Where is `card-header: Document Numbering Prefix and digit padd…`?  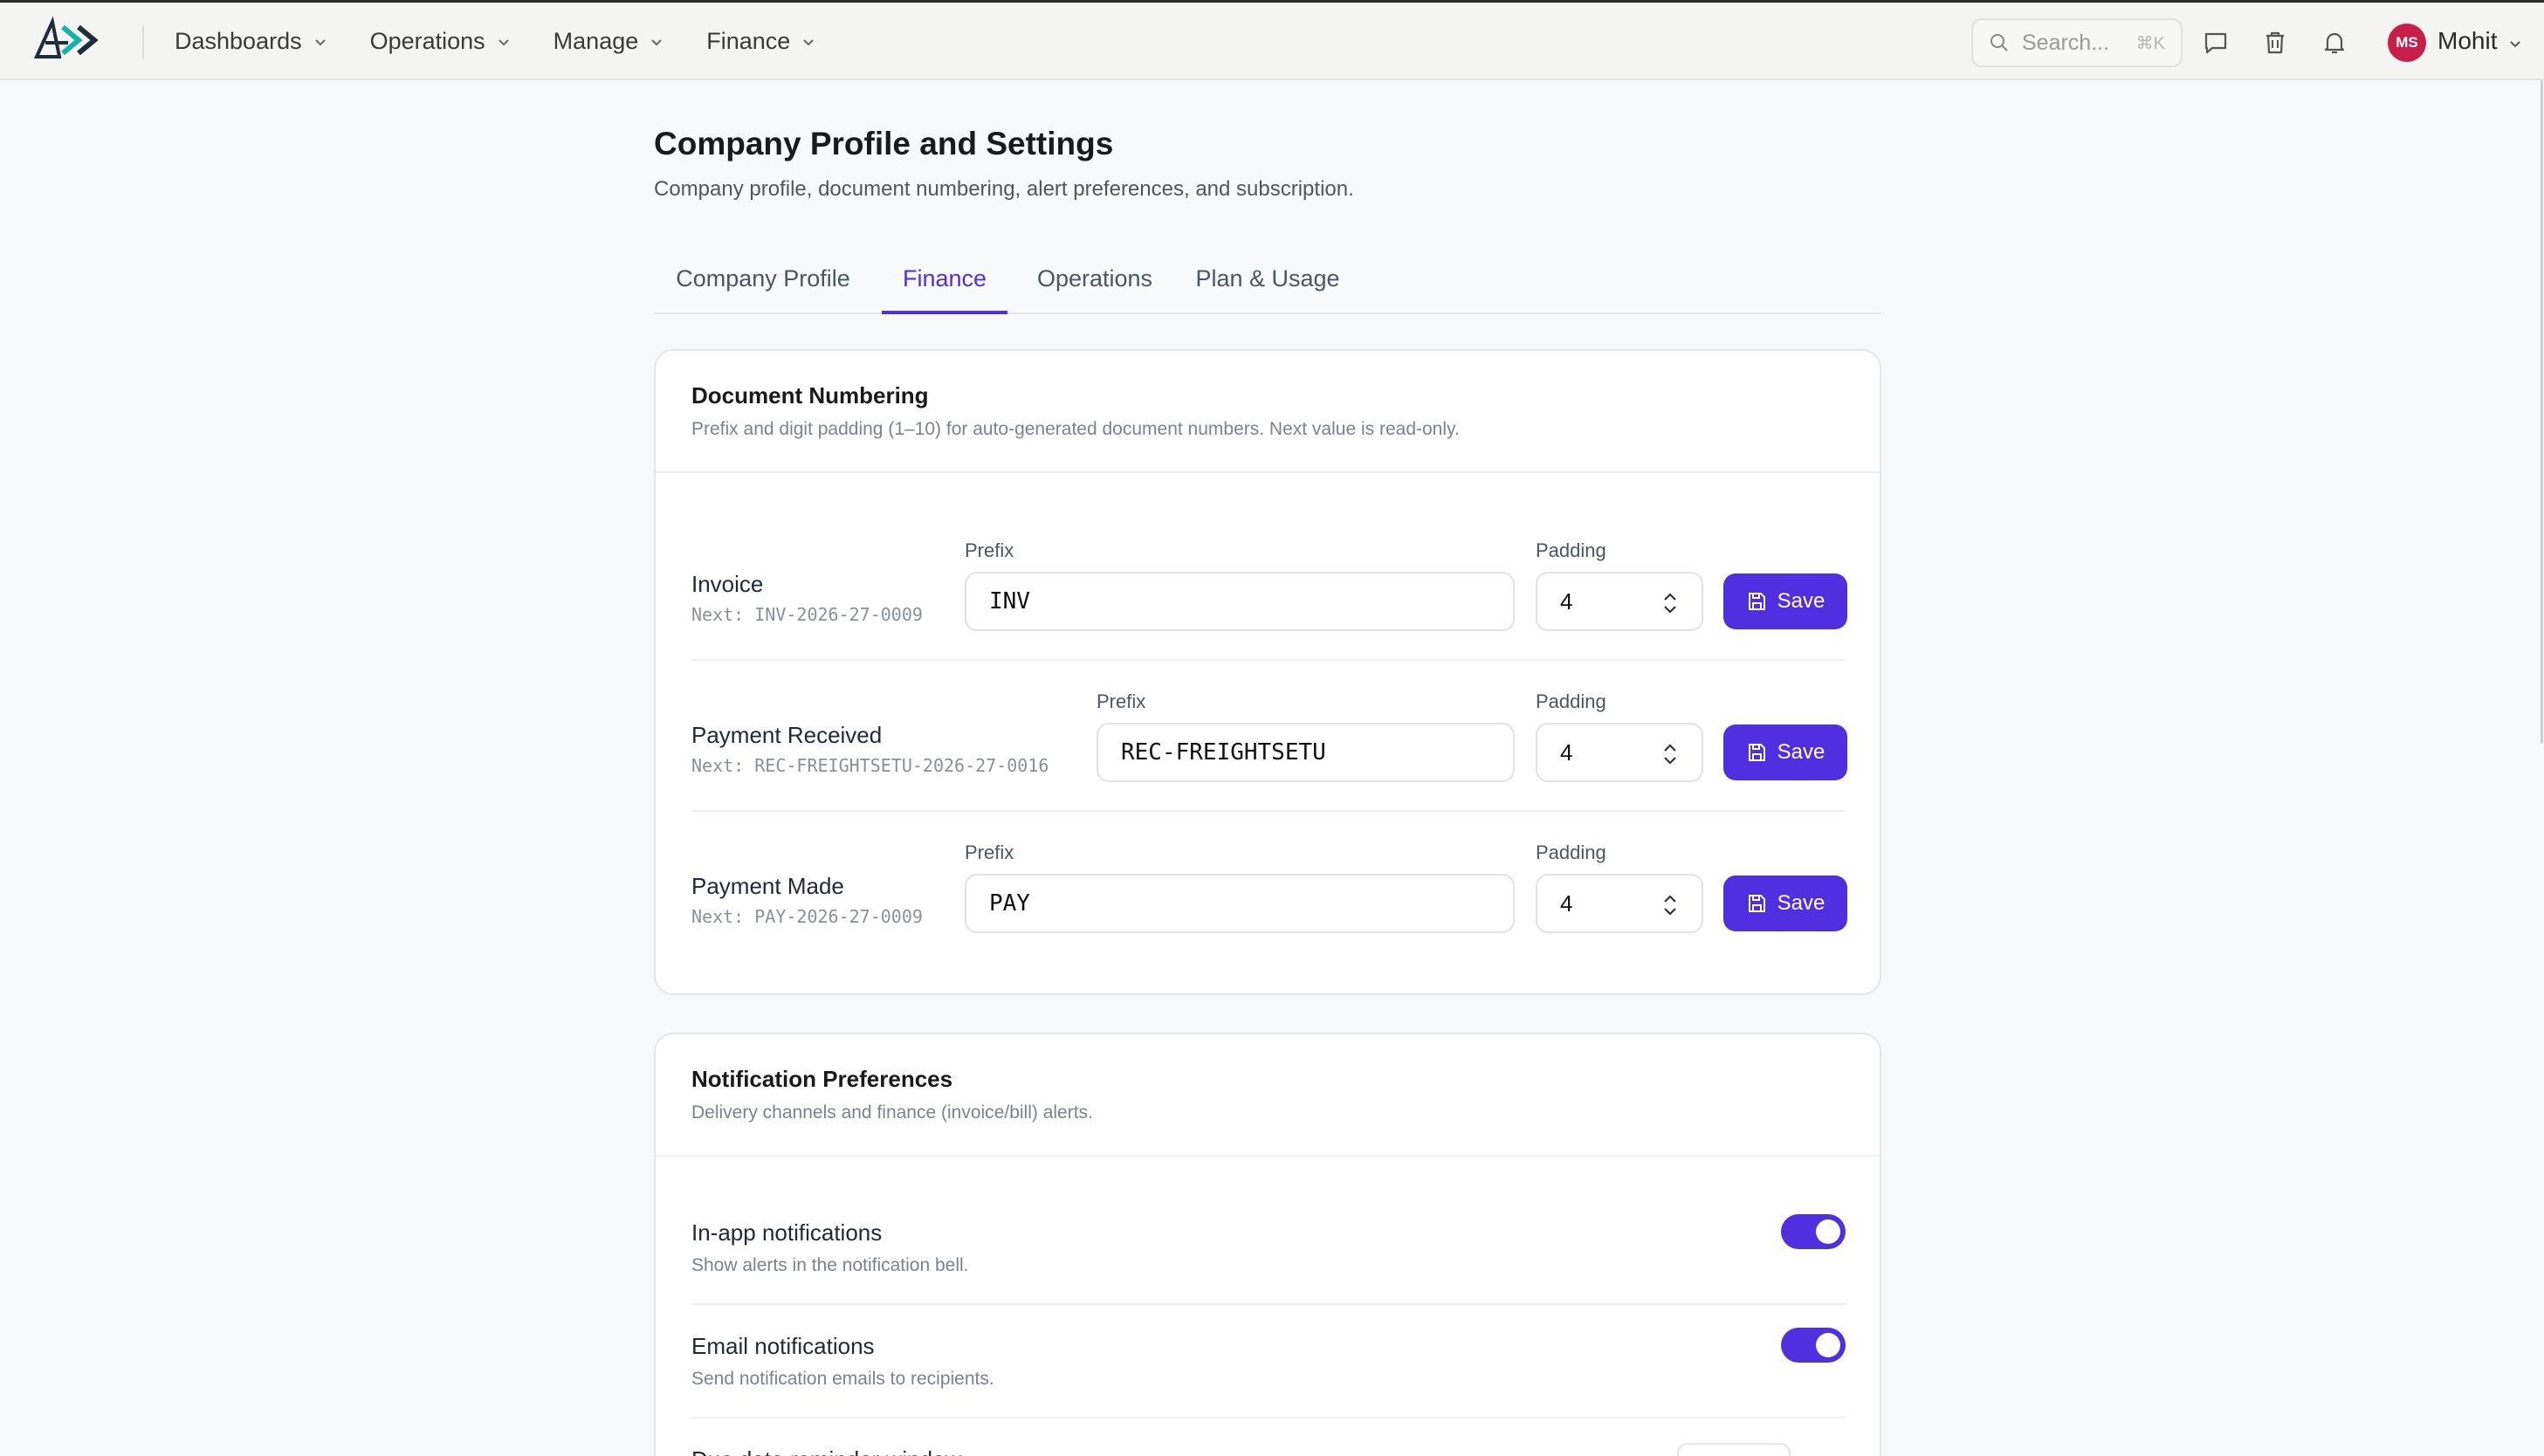 card-header: Document Numbering Prefix and digit padd… is located at coordinates (1268, 412).